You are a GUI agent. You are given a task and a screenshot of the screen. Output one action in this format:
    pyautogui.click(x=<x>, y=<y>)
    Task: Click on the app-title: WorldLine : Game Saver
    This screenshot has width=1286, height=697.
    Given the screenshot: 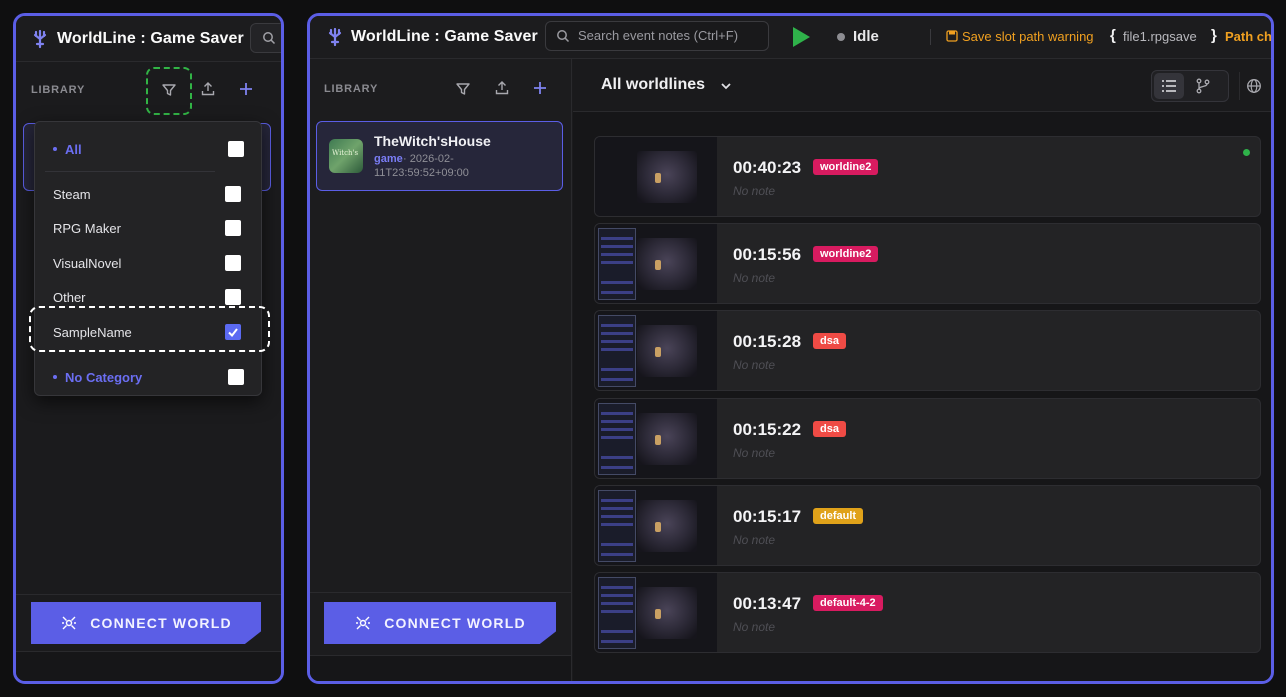 What is the action you would take?
    pyautogui.click(x=444, y=36)
    